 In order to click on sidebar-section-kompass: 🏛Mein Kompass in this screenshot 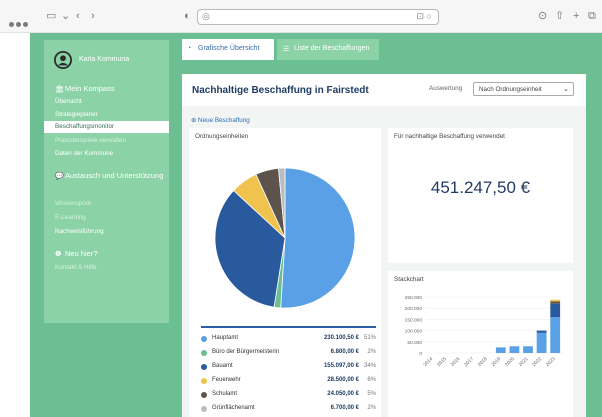, I will do `click(85, 88)`.